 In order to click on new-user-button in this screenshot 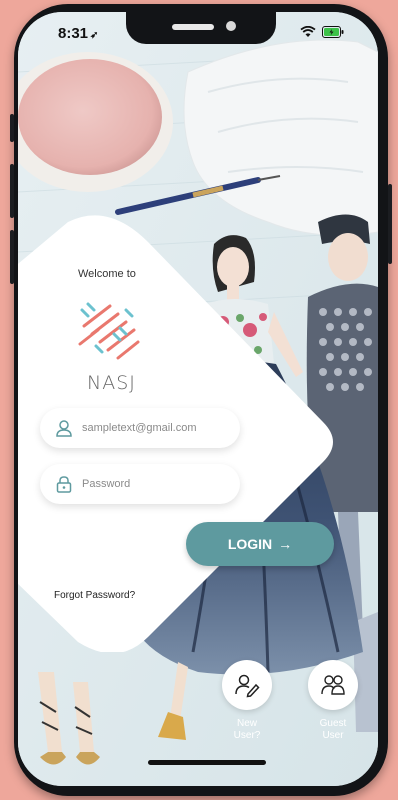, I will do `click(247, 685)`.